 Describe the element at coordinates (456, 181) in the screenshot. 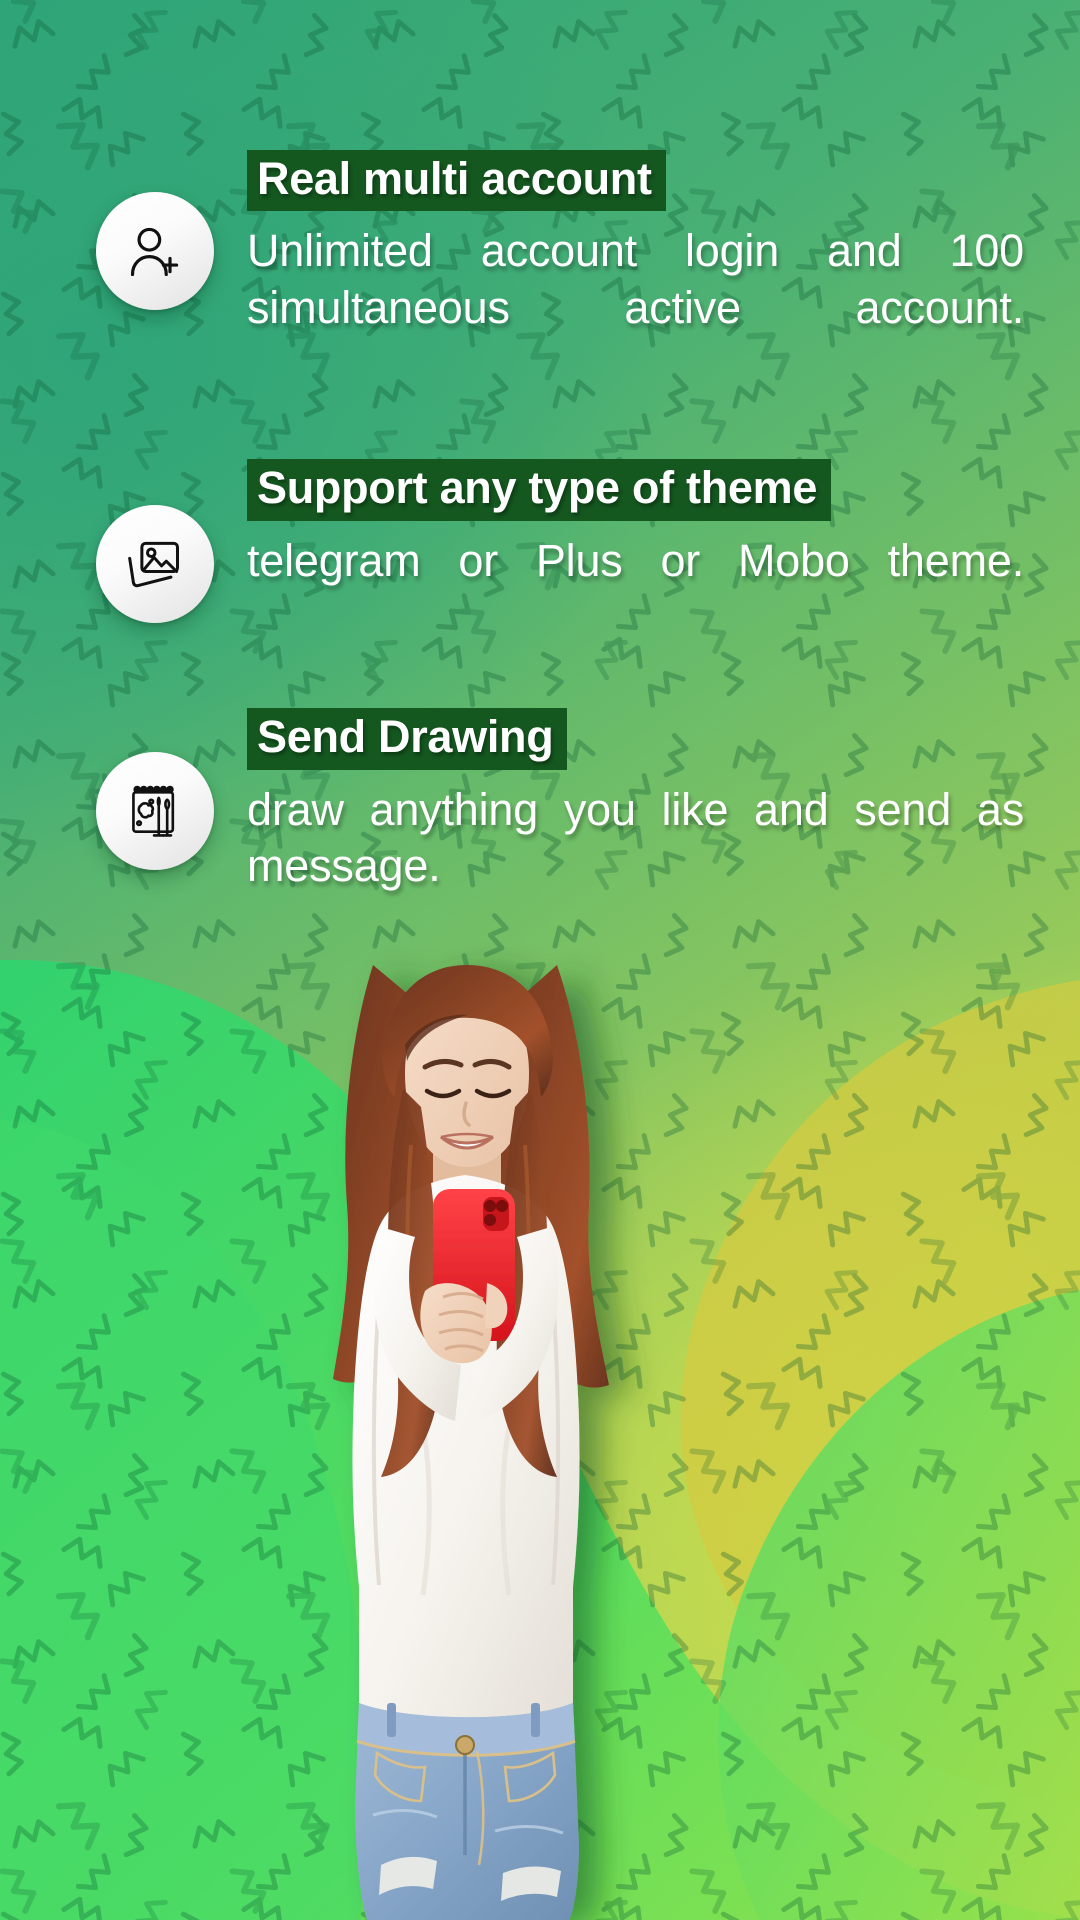

I see `feature-heading: Real multi account` at that location.